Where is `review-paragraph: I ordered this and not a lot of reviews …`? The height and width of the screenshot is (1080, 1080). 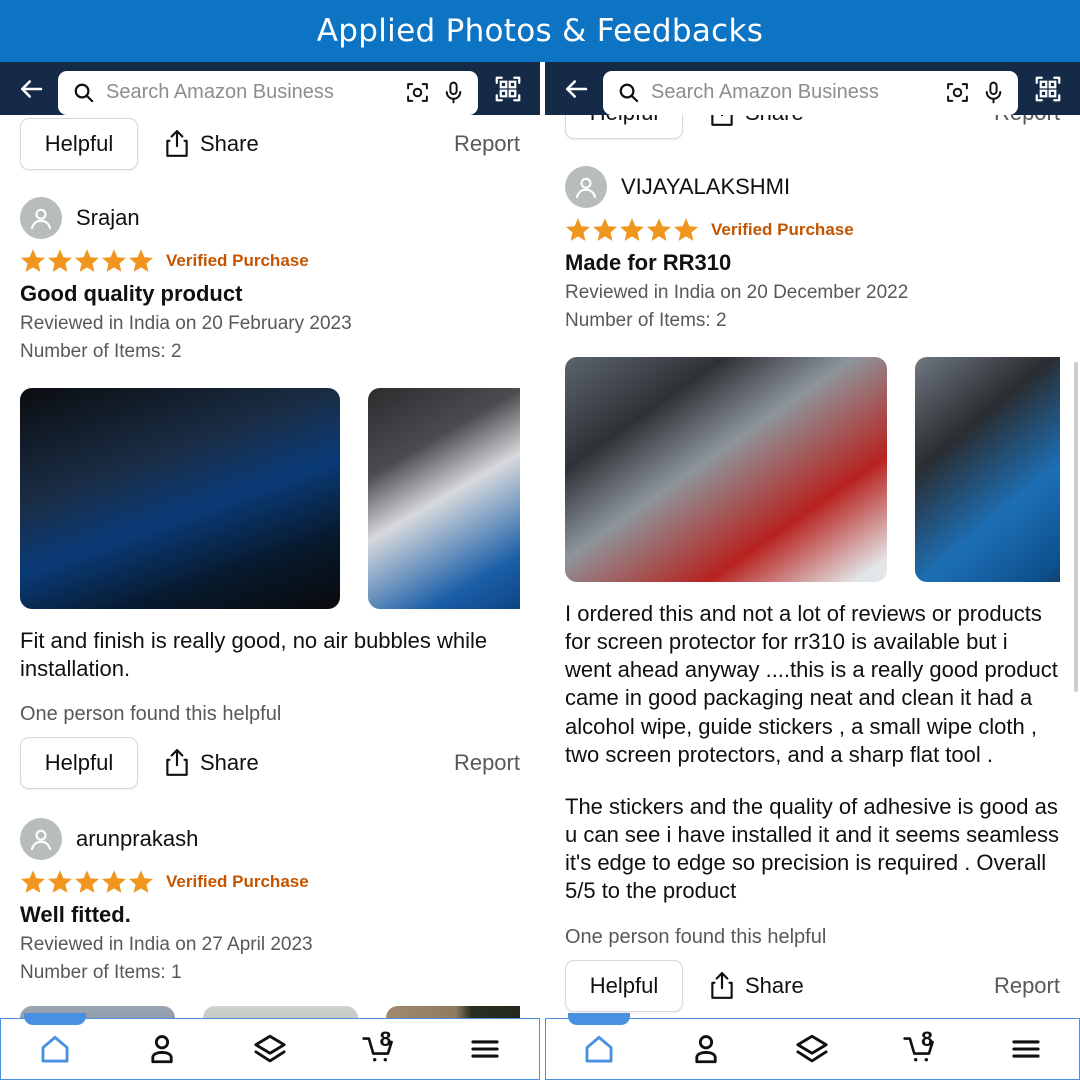
review-paragraph: I ordered this and not a lot of reviews … is located at coordinates (811, 684).